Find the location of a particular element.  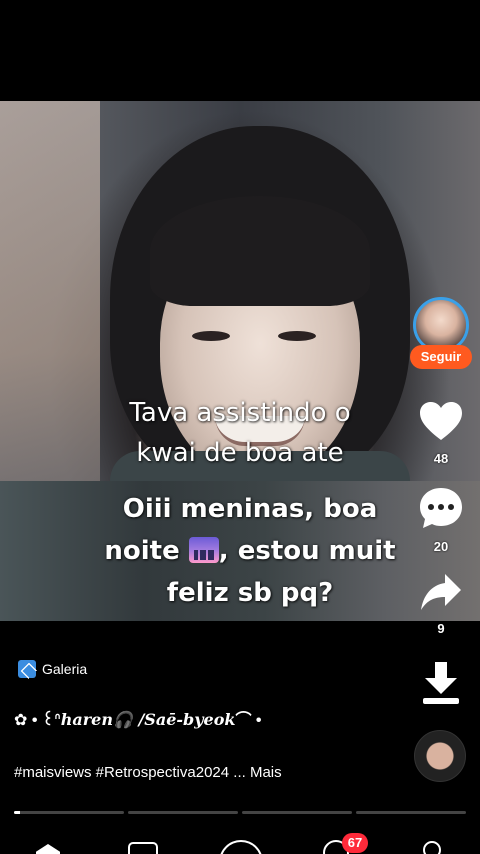

caption-line-2: kwai de boa ate is located at coordinates (240, 453).